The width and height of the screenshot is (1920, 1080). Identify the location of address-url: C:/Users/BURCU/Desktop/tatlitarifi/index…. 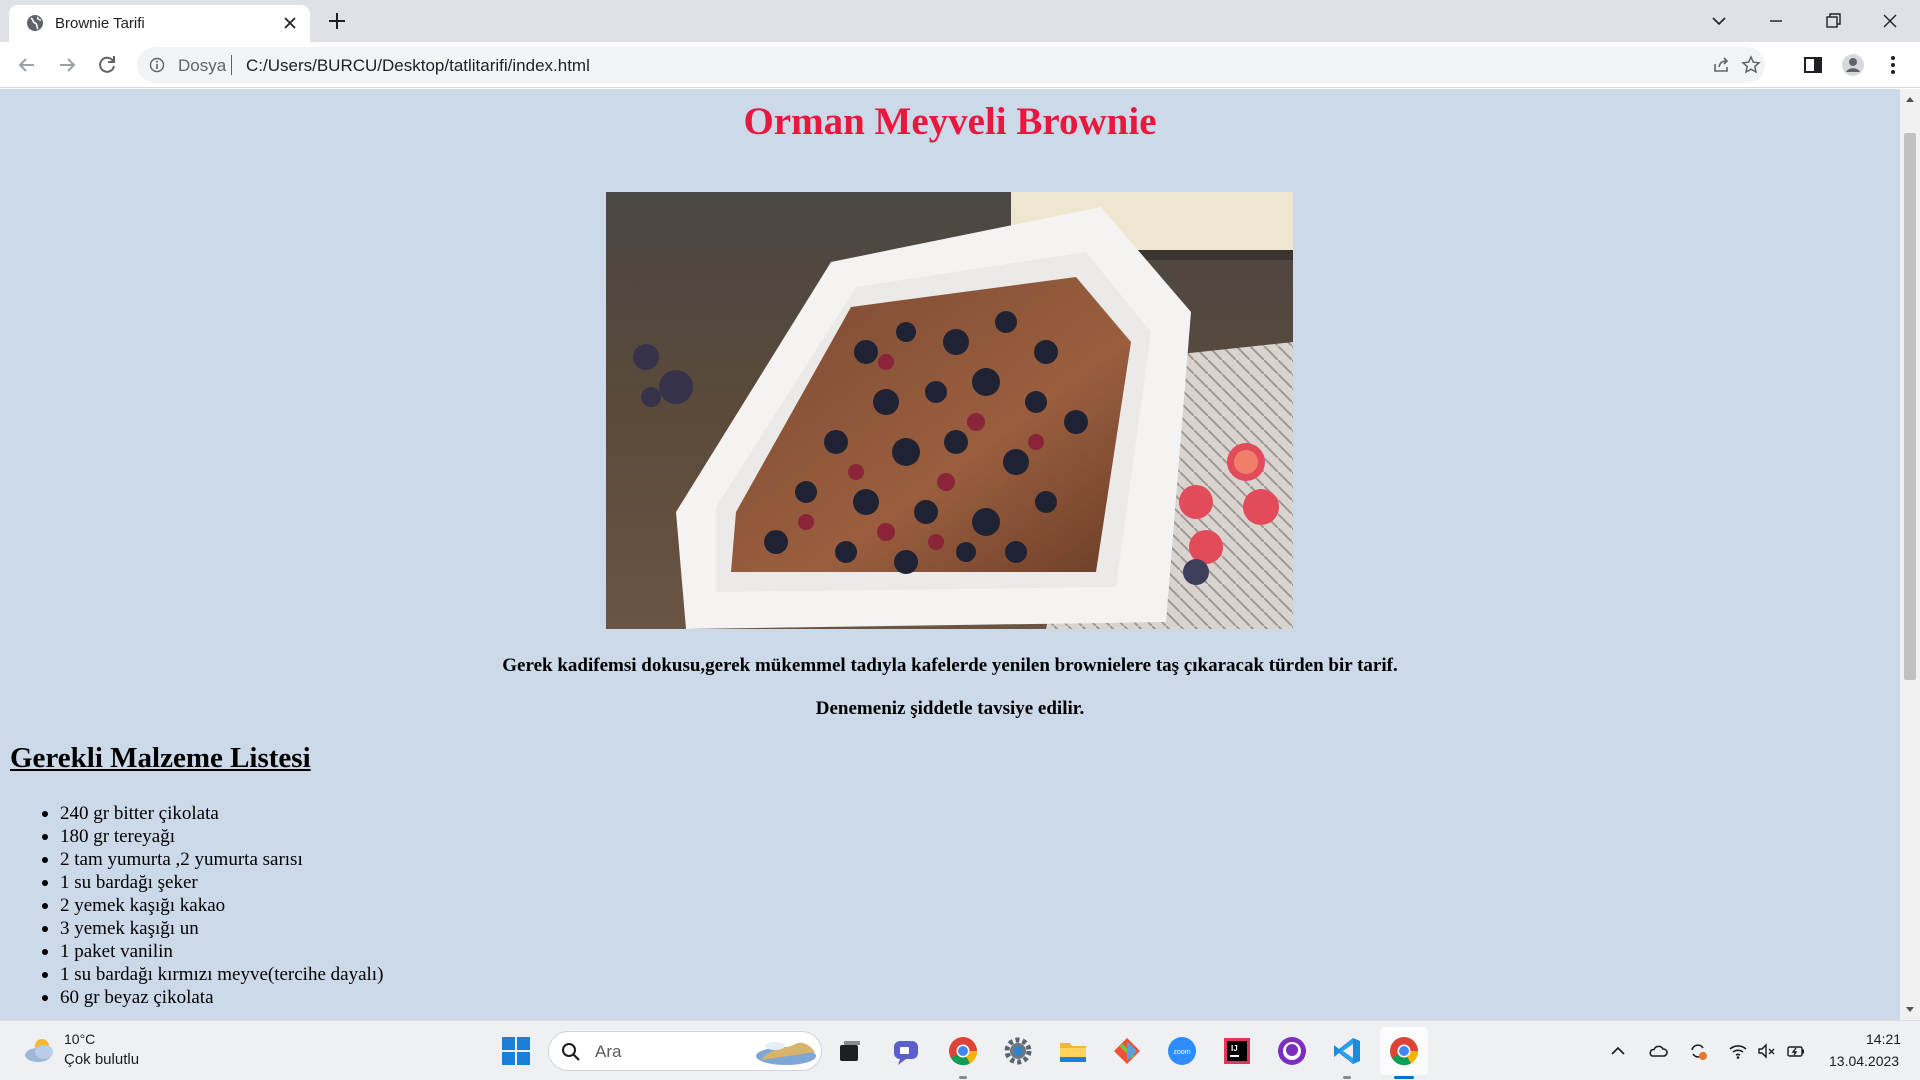
(418, 66).